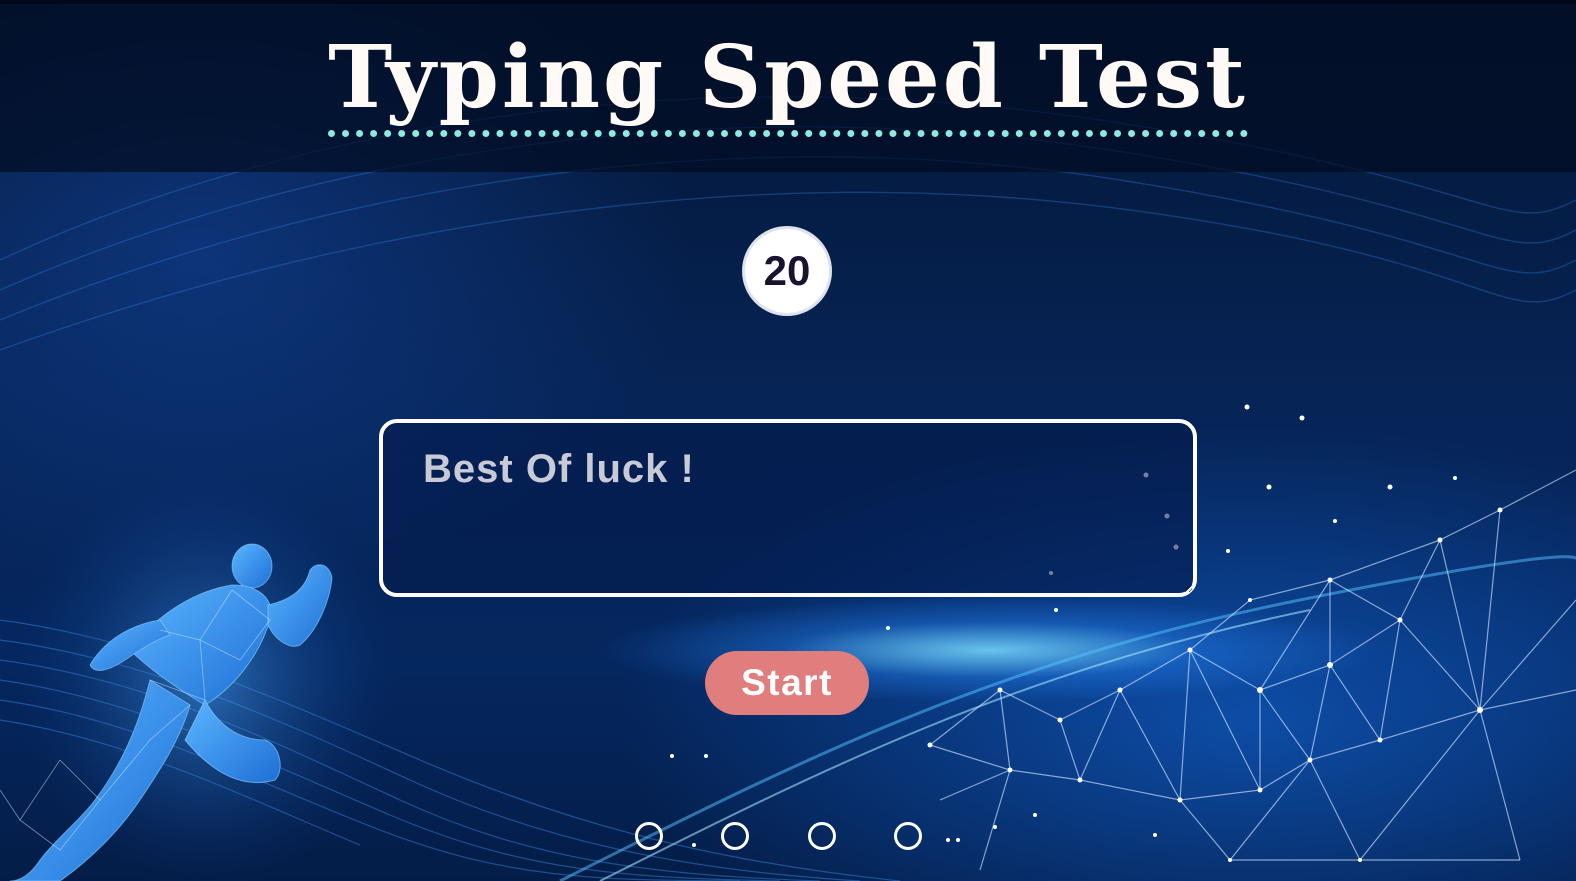  I want to click on page-title-text: Typing Speed Test, so click(788, 82).